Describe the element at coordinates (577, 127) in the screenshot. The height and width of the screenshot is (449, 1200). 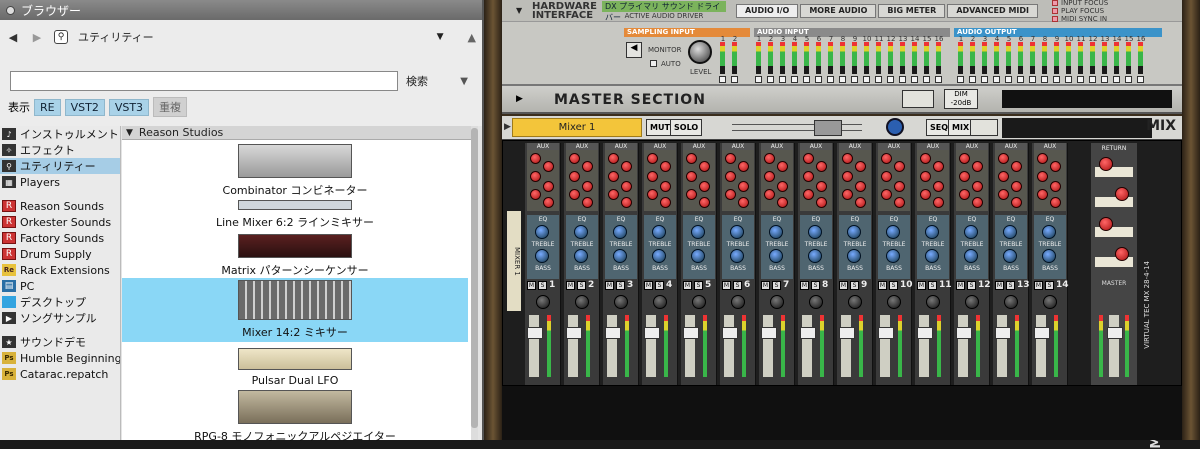
I see `mixer-name: Mixer 1` at that location.